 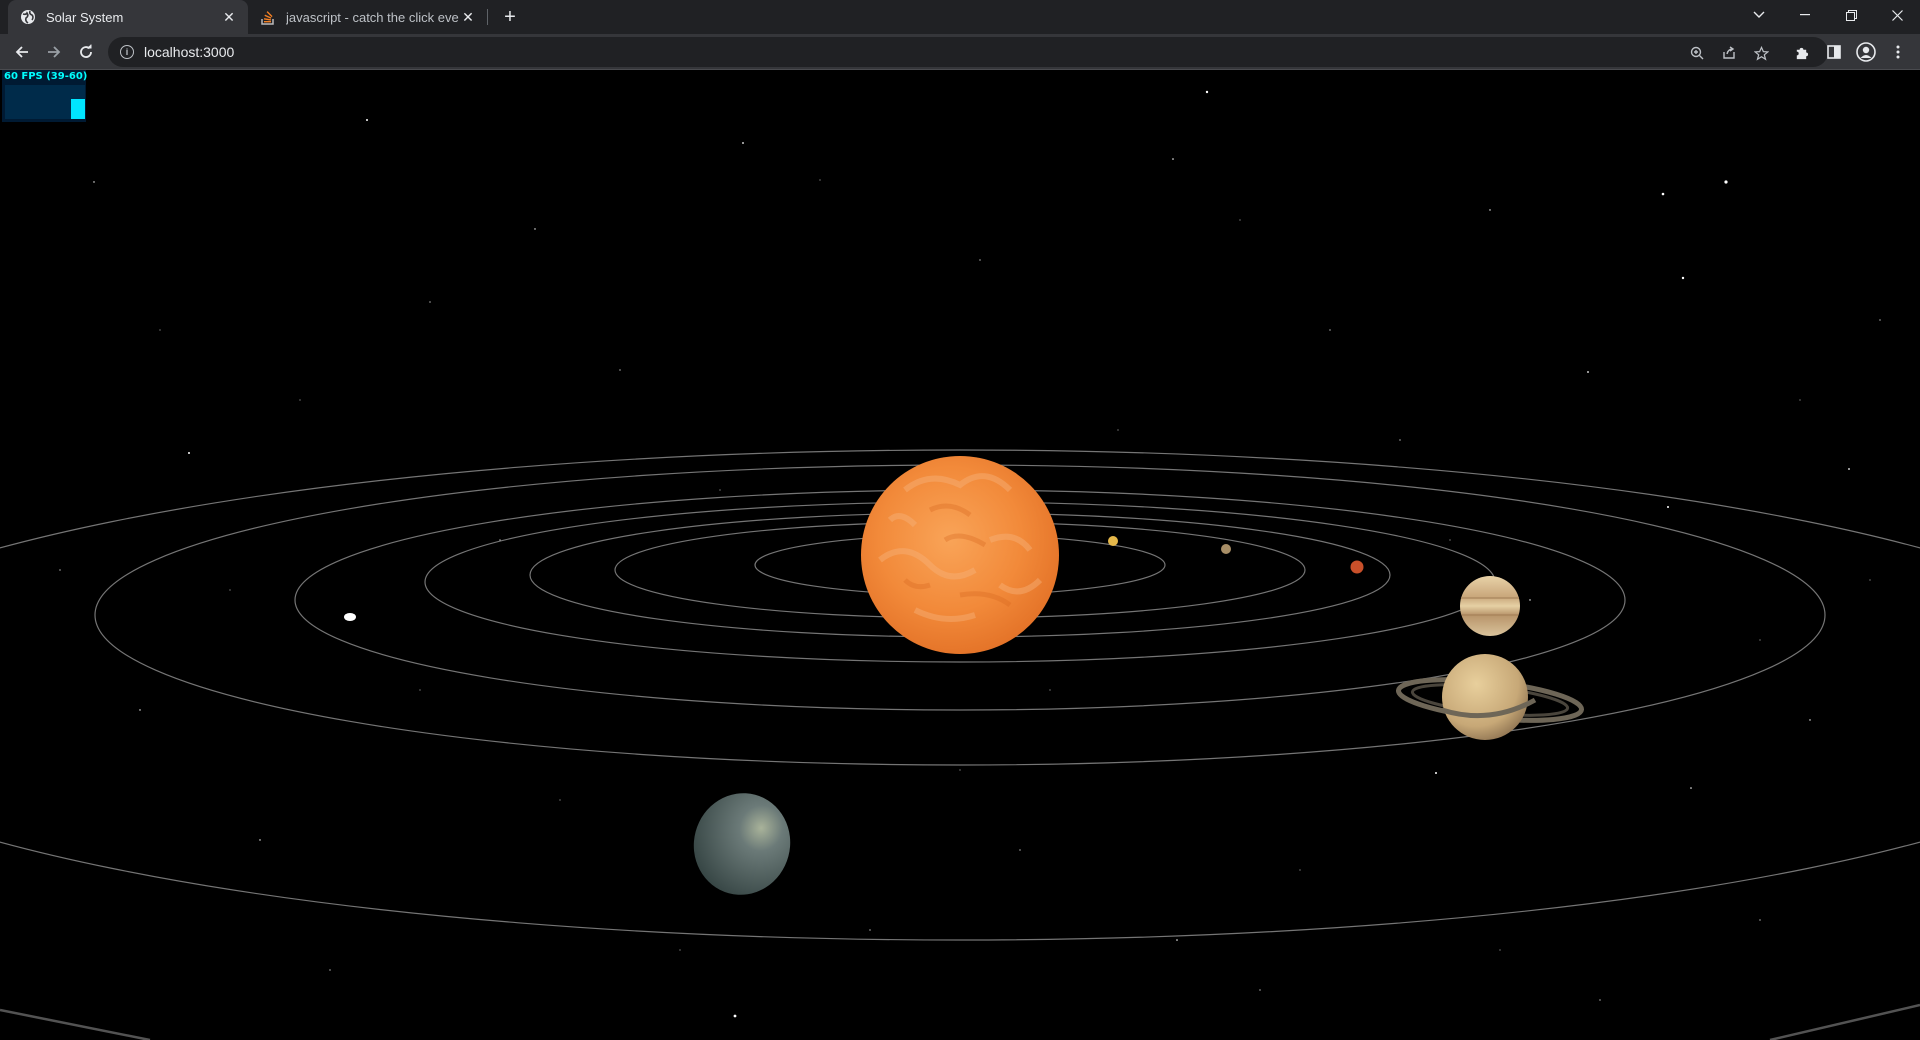 I want to click on sun, so click(x=960, y=555).